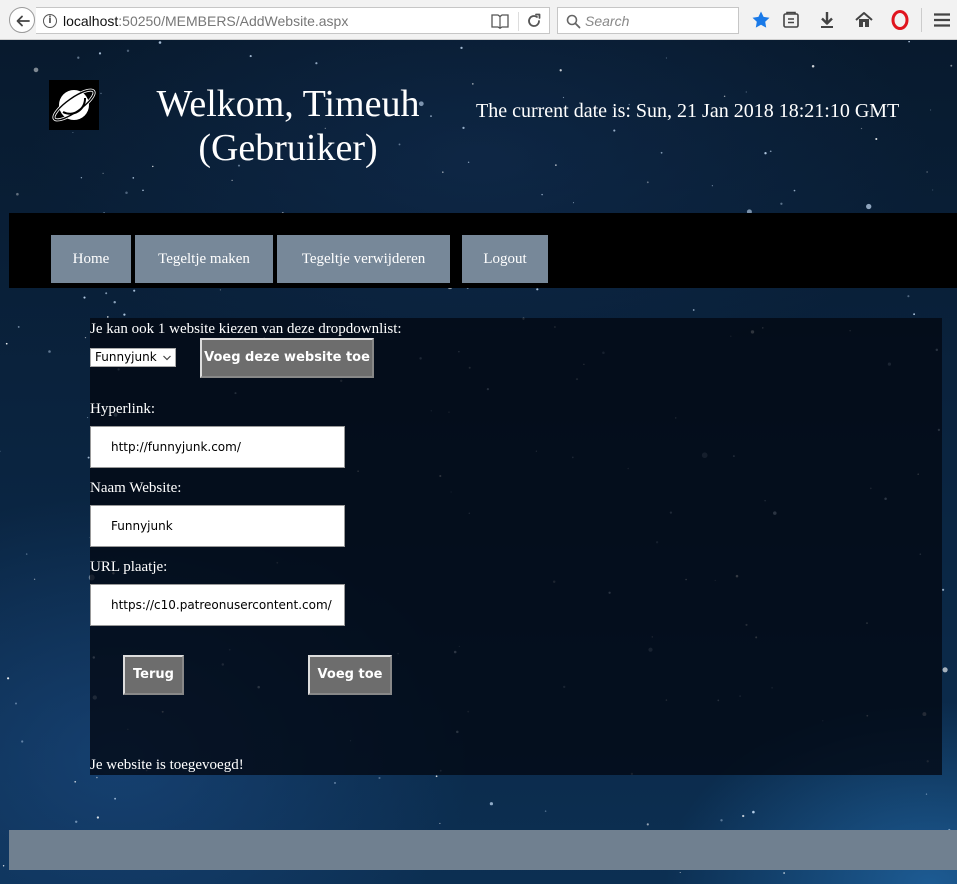 This screenshot has height=884, width=957. What do you see at coordinates (126, 357) in the screenshot?
I see `dropdown-value: Funnyjunk` at bounding box center [126, 357].